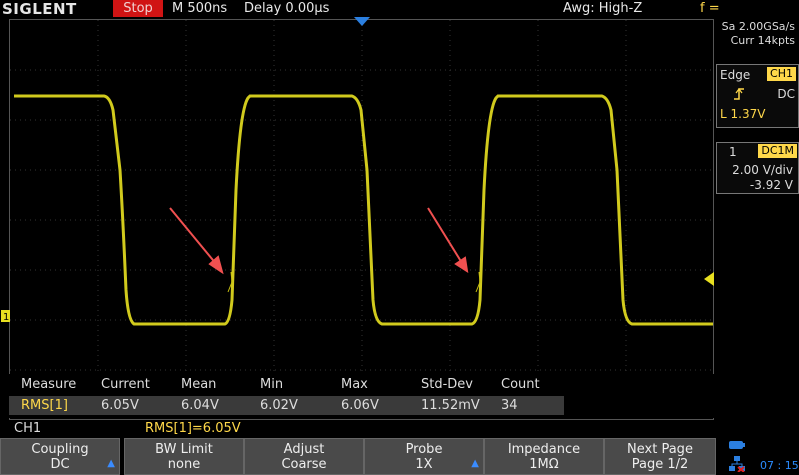 The width and height of the screenshot is (799, 475). Describe the element at coordinates (771, 185) in the screenshot. I see `channel-offset: -3.92 V` at that location.